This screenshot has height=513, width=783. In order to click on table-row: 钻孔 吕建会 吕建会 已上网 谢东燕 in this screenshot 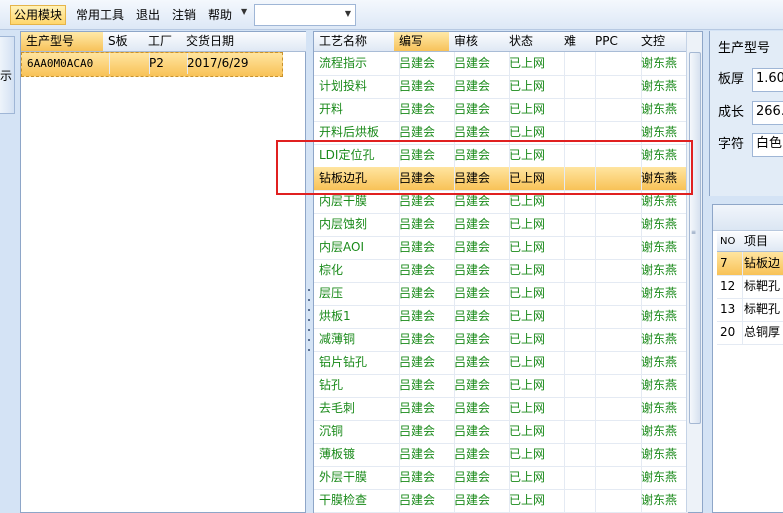, I will do `click(504, 386)`.